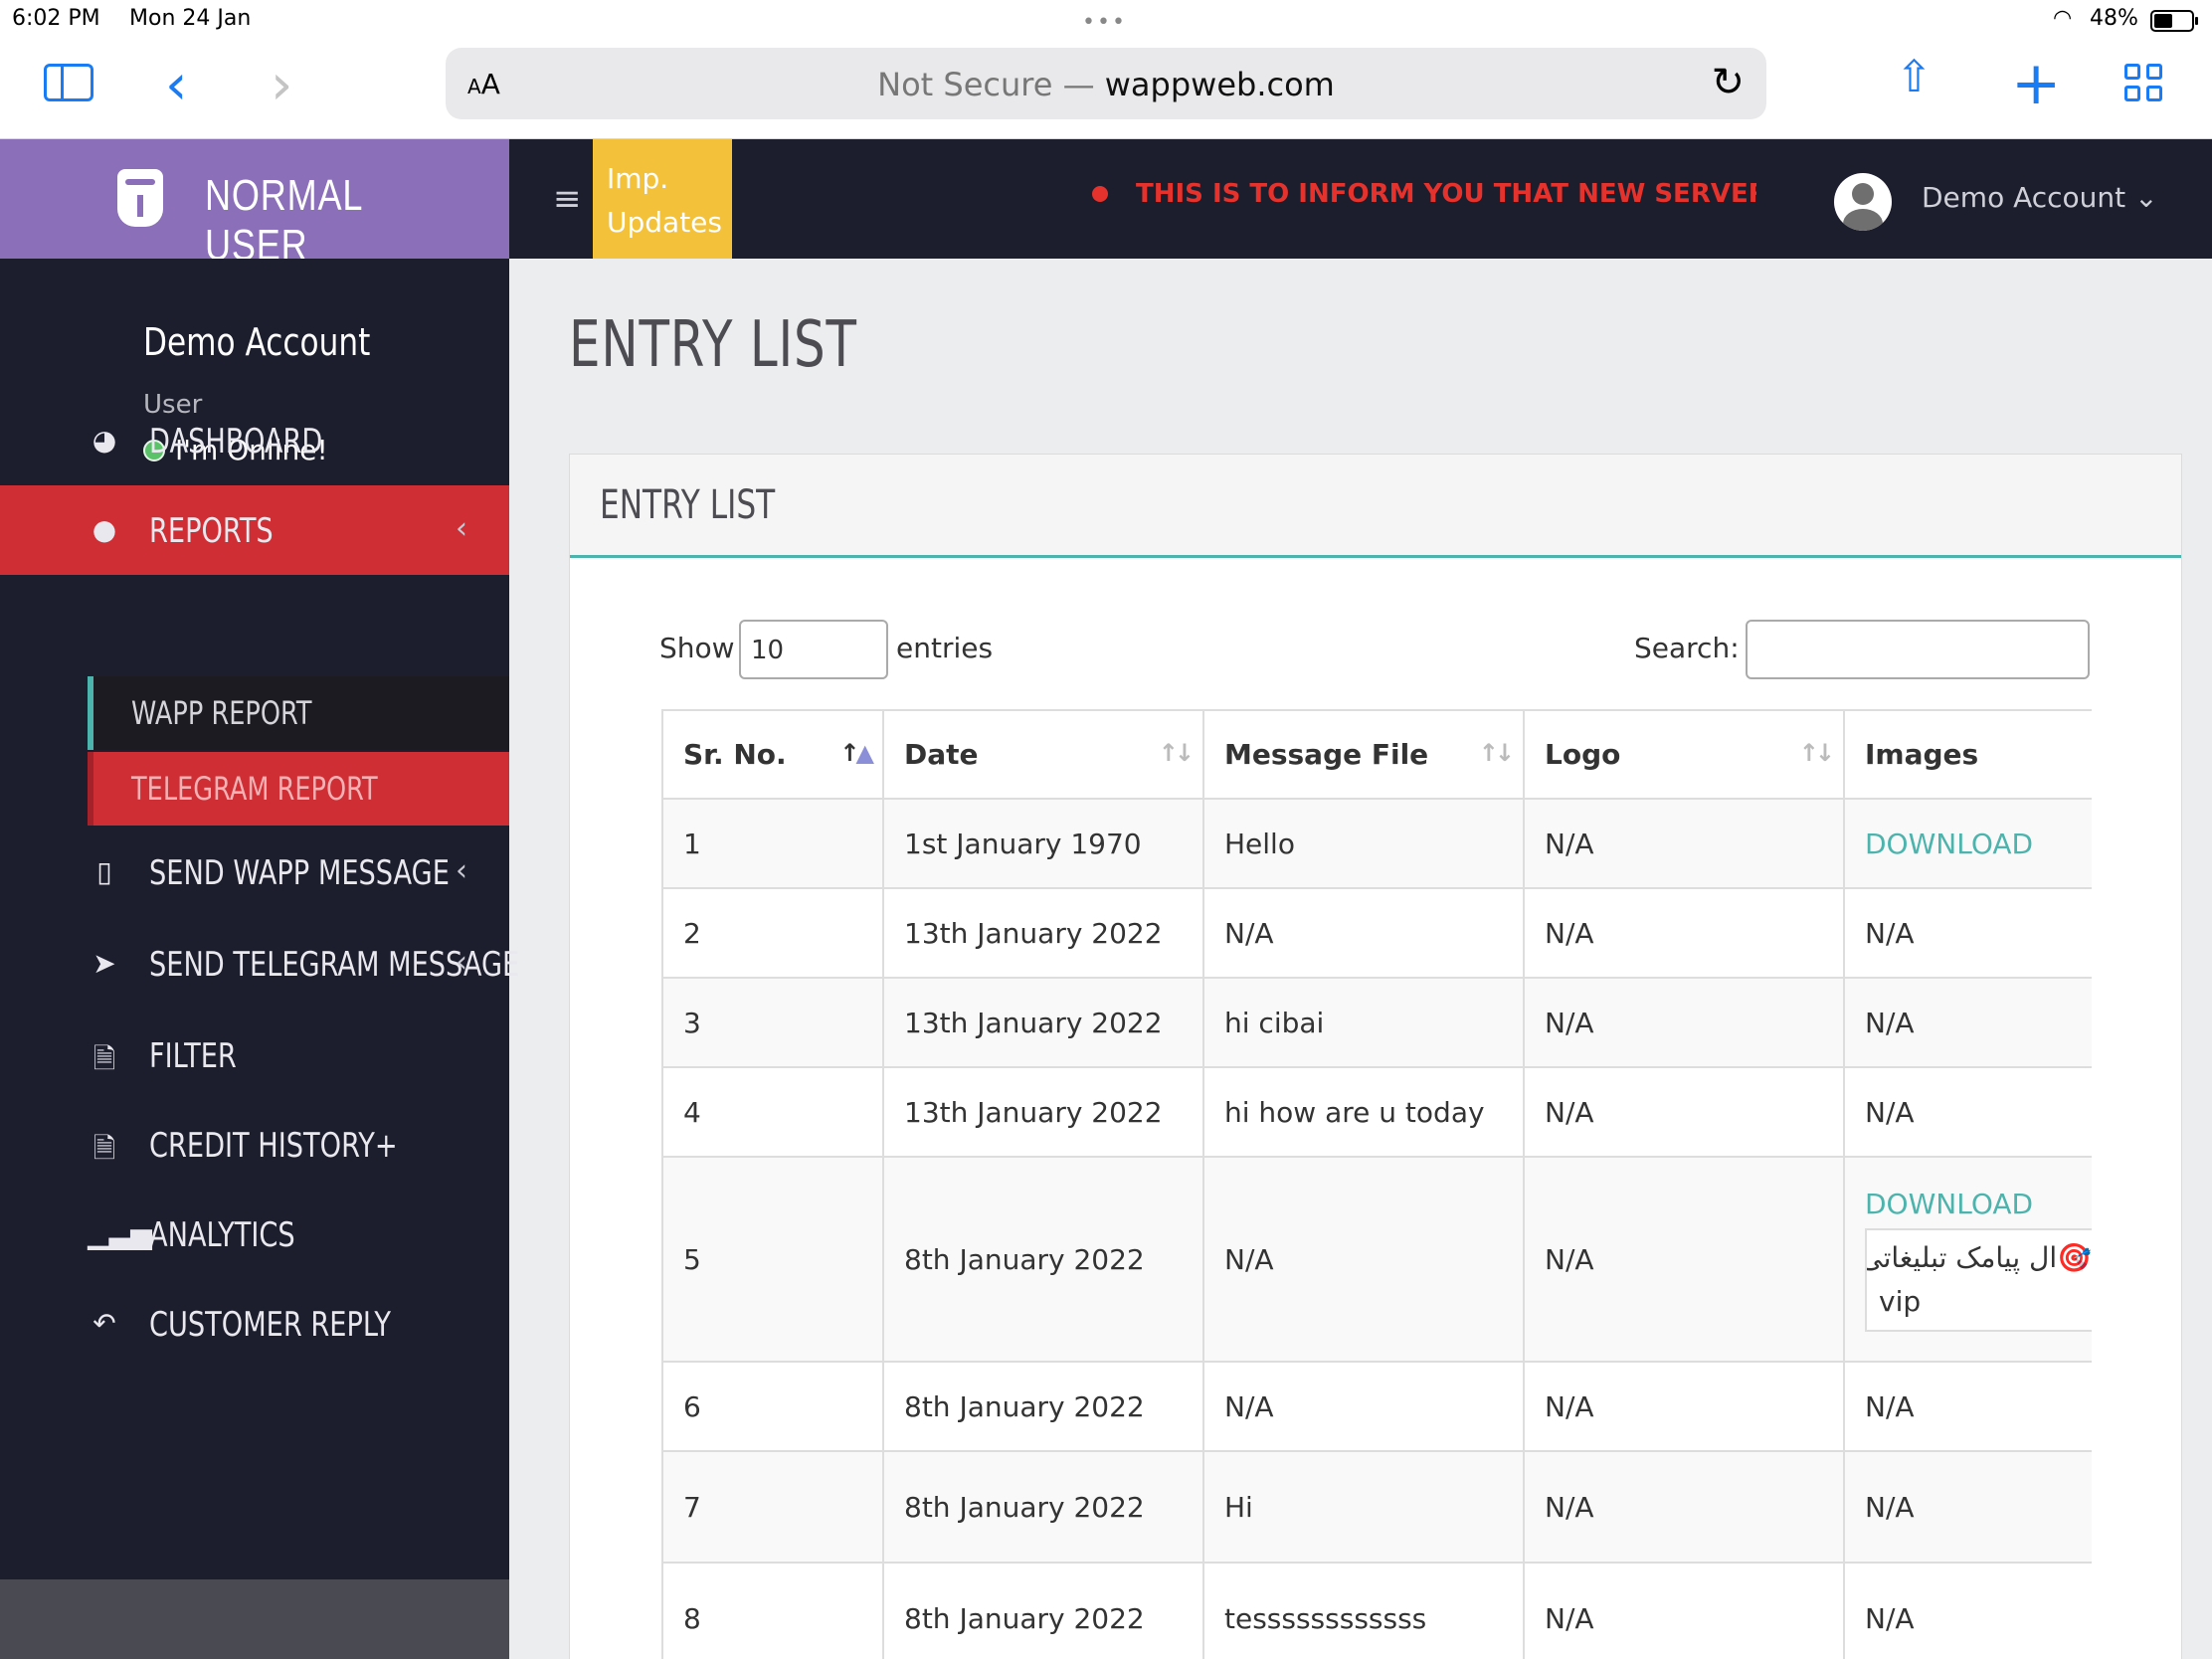 The image size is (2212, 1659). I want to click on cell-message-file: hi how are u today, so click(1363, 1112).